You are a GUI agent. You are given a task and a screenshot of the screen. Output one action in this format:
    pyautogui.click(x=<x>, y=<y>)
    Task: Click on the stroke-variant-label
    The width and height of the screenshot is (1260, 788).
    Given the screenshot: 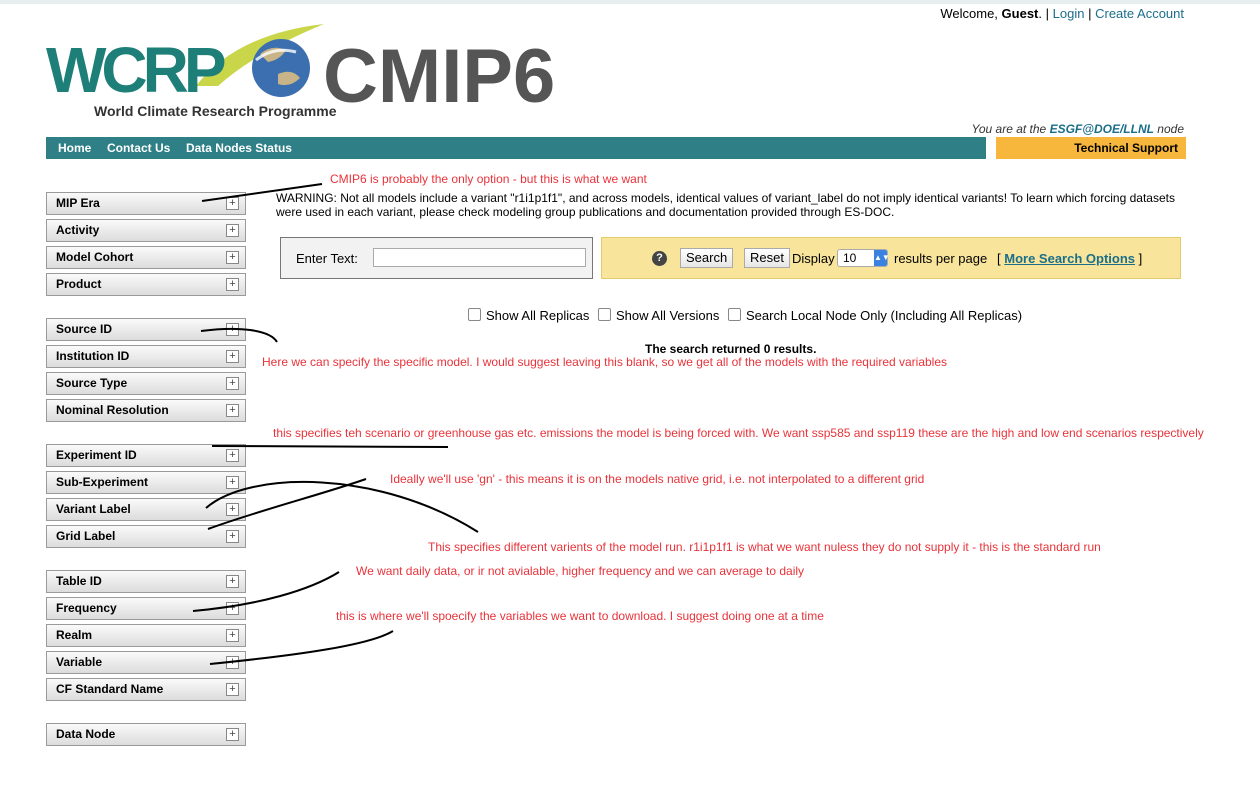 What is the action you would take?
    pyautogui.click(x=342, y=506)
    